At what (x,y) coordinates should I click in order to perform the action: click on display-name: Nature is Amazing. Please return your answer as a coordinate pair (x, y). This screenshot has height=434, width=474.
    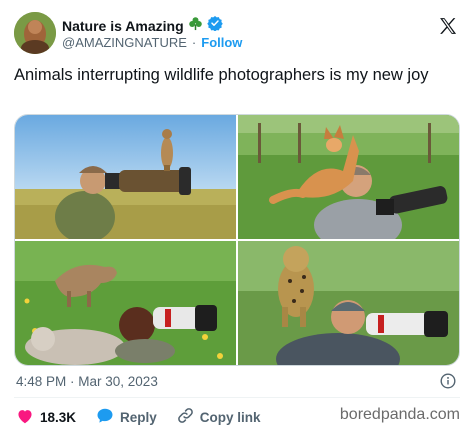
    Looking at the image, I should click on (123, 26).